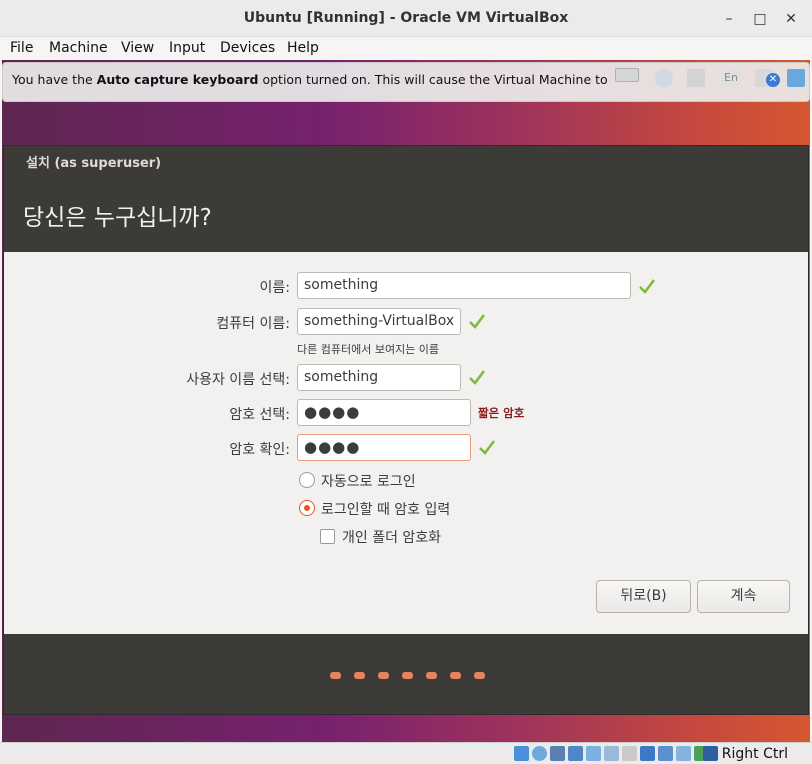 This screenshot has width=812, height=764. Describe the element at coordinates (385, 509) in the screenshot. I see `require-password-label: 로그인할 때 암호 입력` at that location.